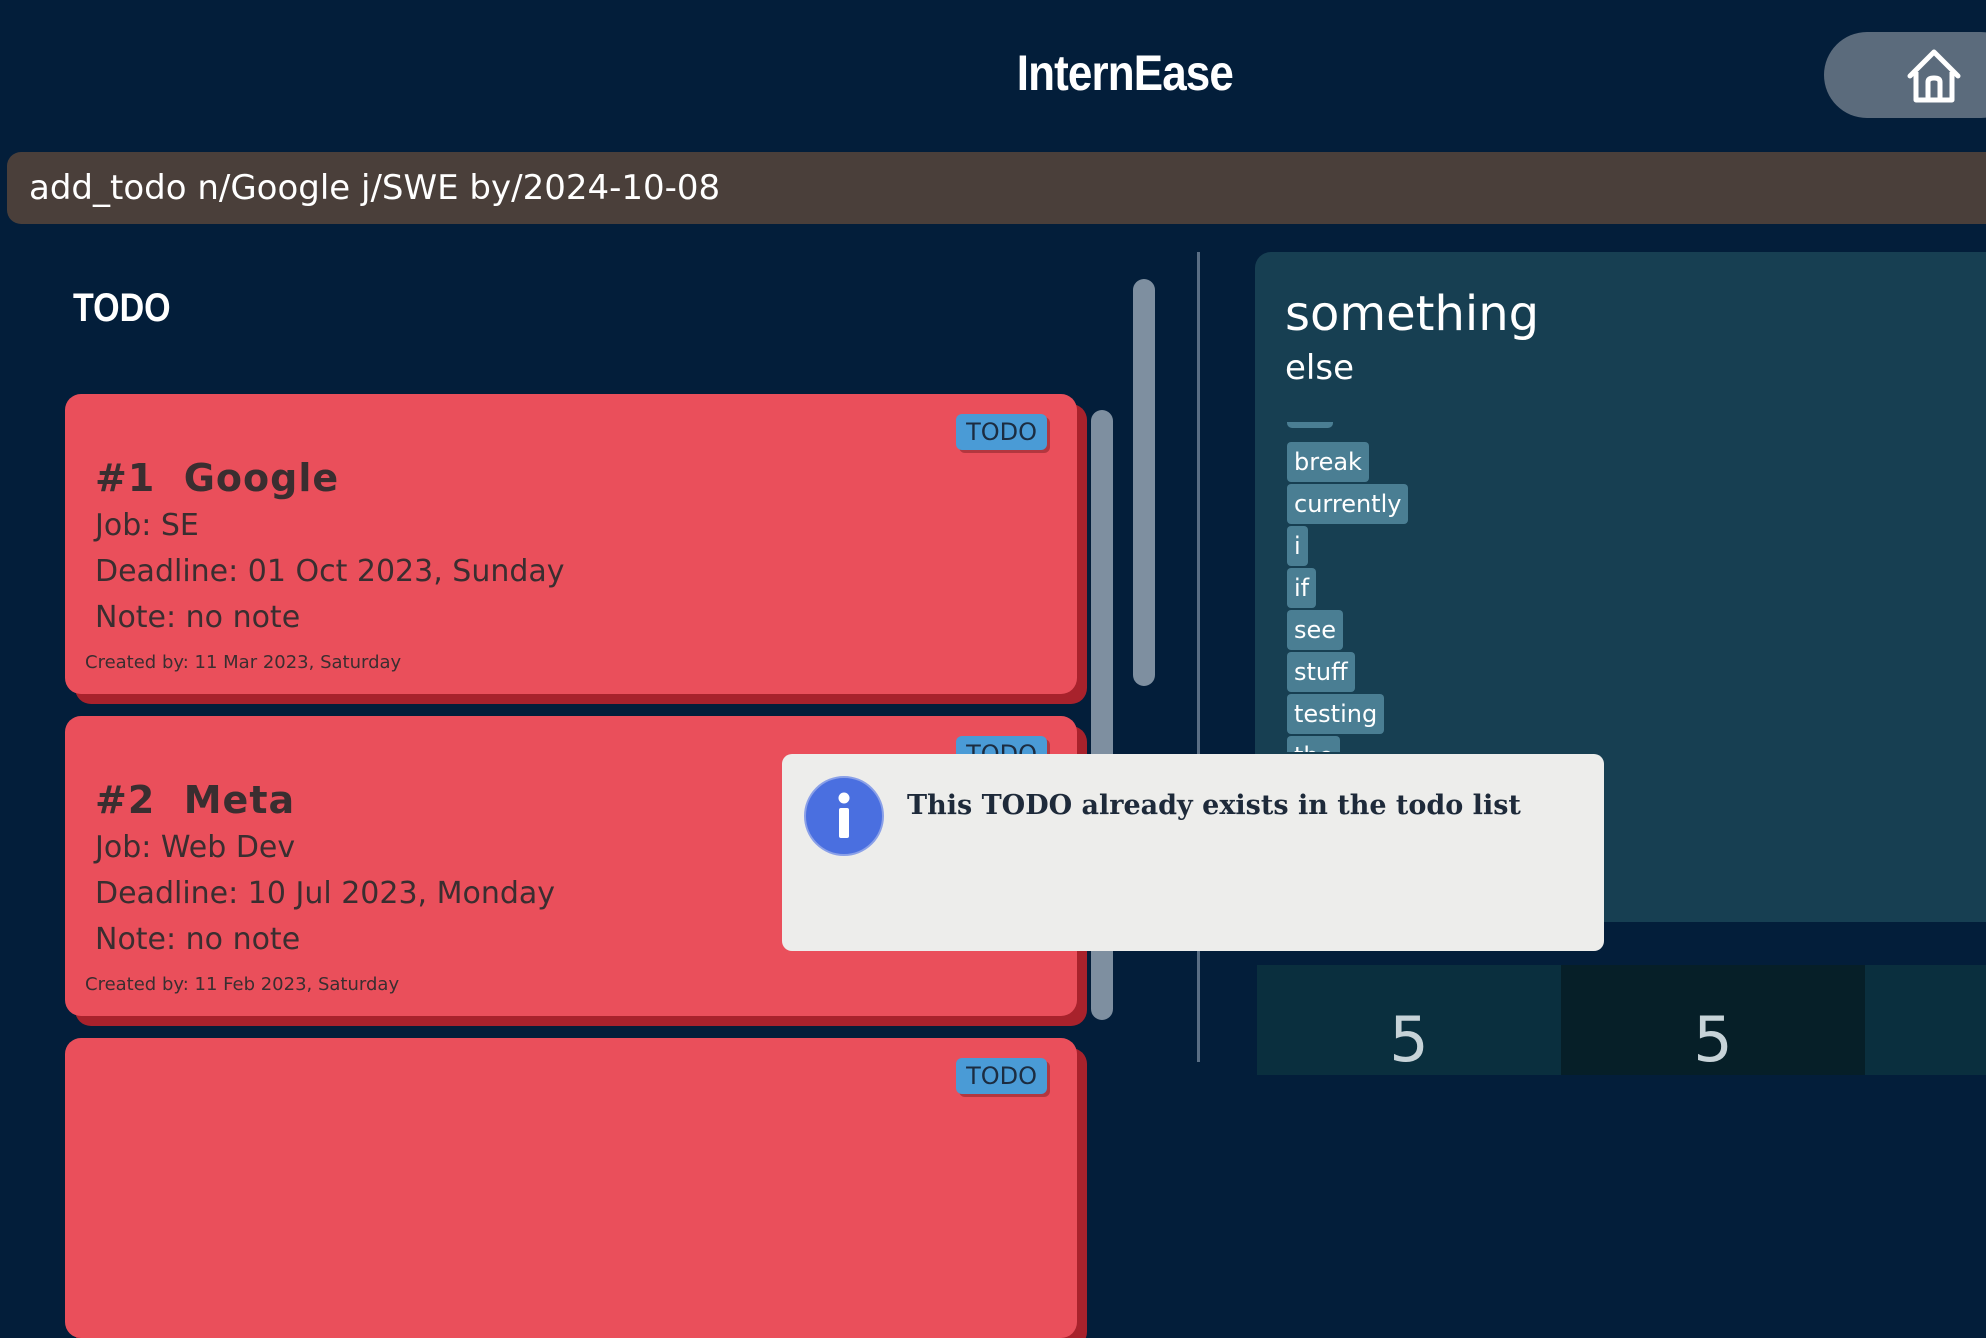 This screenshot has width=1986, height=1338. I want to click on info-icon, so click(844, 816).